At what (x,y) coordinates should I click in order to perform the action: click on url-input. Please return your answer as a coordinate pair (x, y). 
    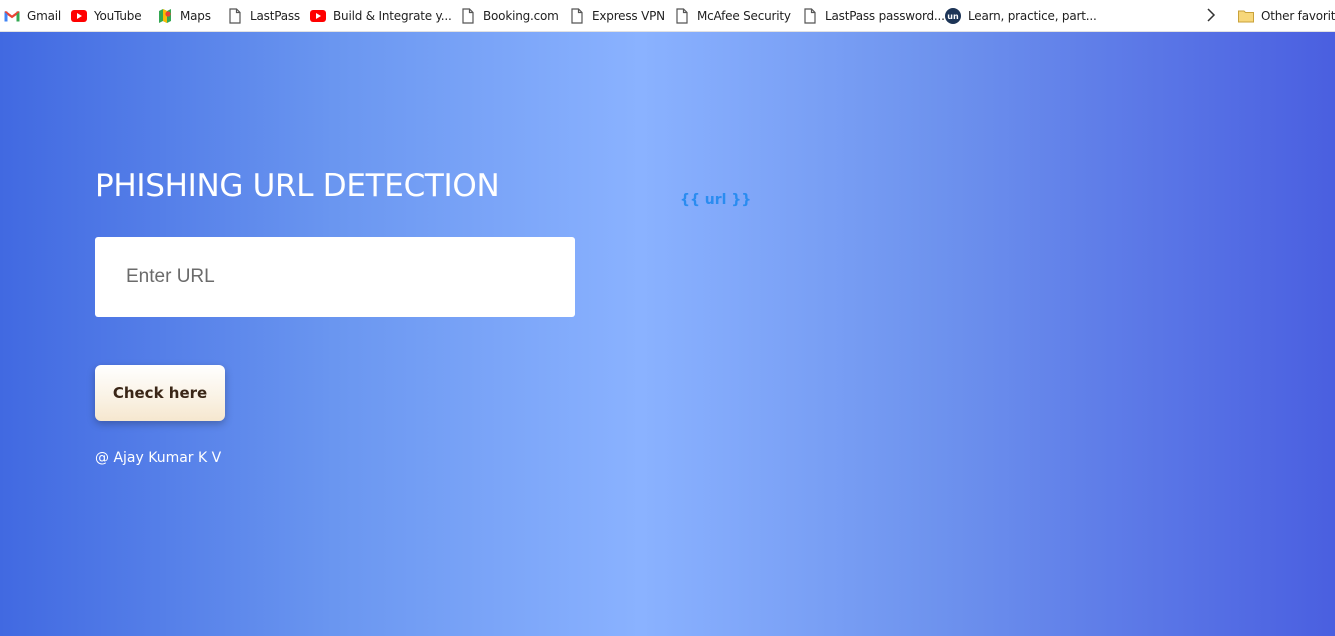
    Looking at the image, I should click on (335, 277).